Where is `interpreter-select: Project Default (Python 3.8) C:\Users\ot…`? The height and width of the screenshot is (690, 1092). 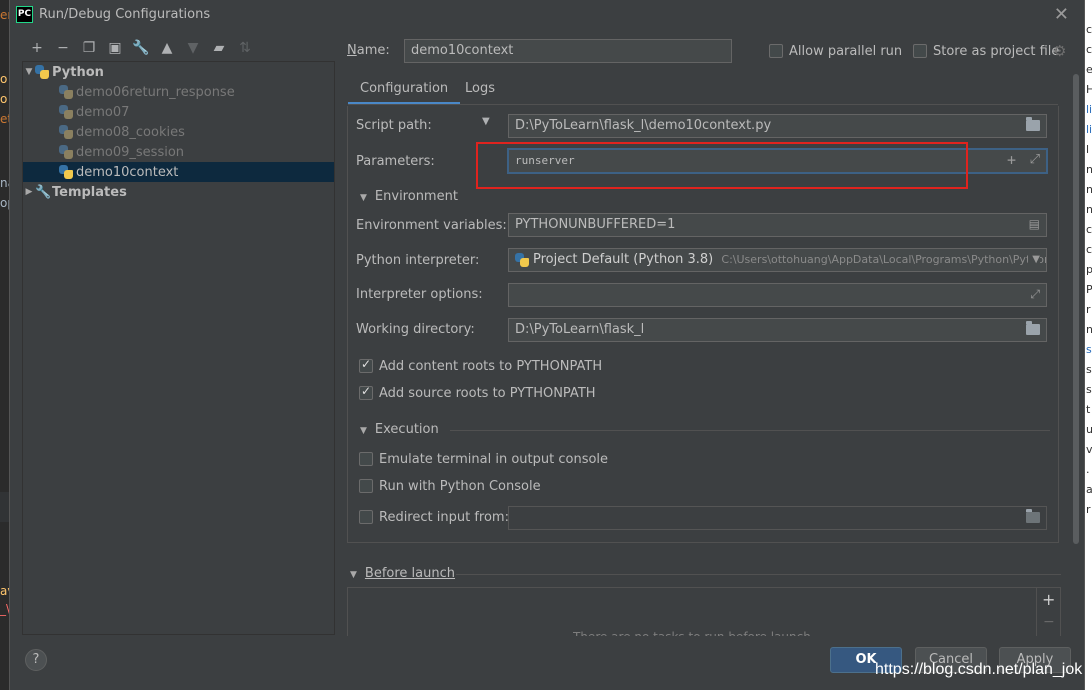 interpreter-select: Project Default (Python 3.8) C:\Users\ot… is located at coordinates (777, 260).